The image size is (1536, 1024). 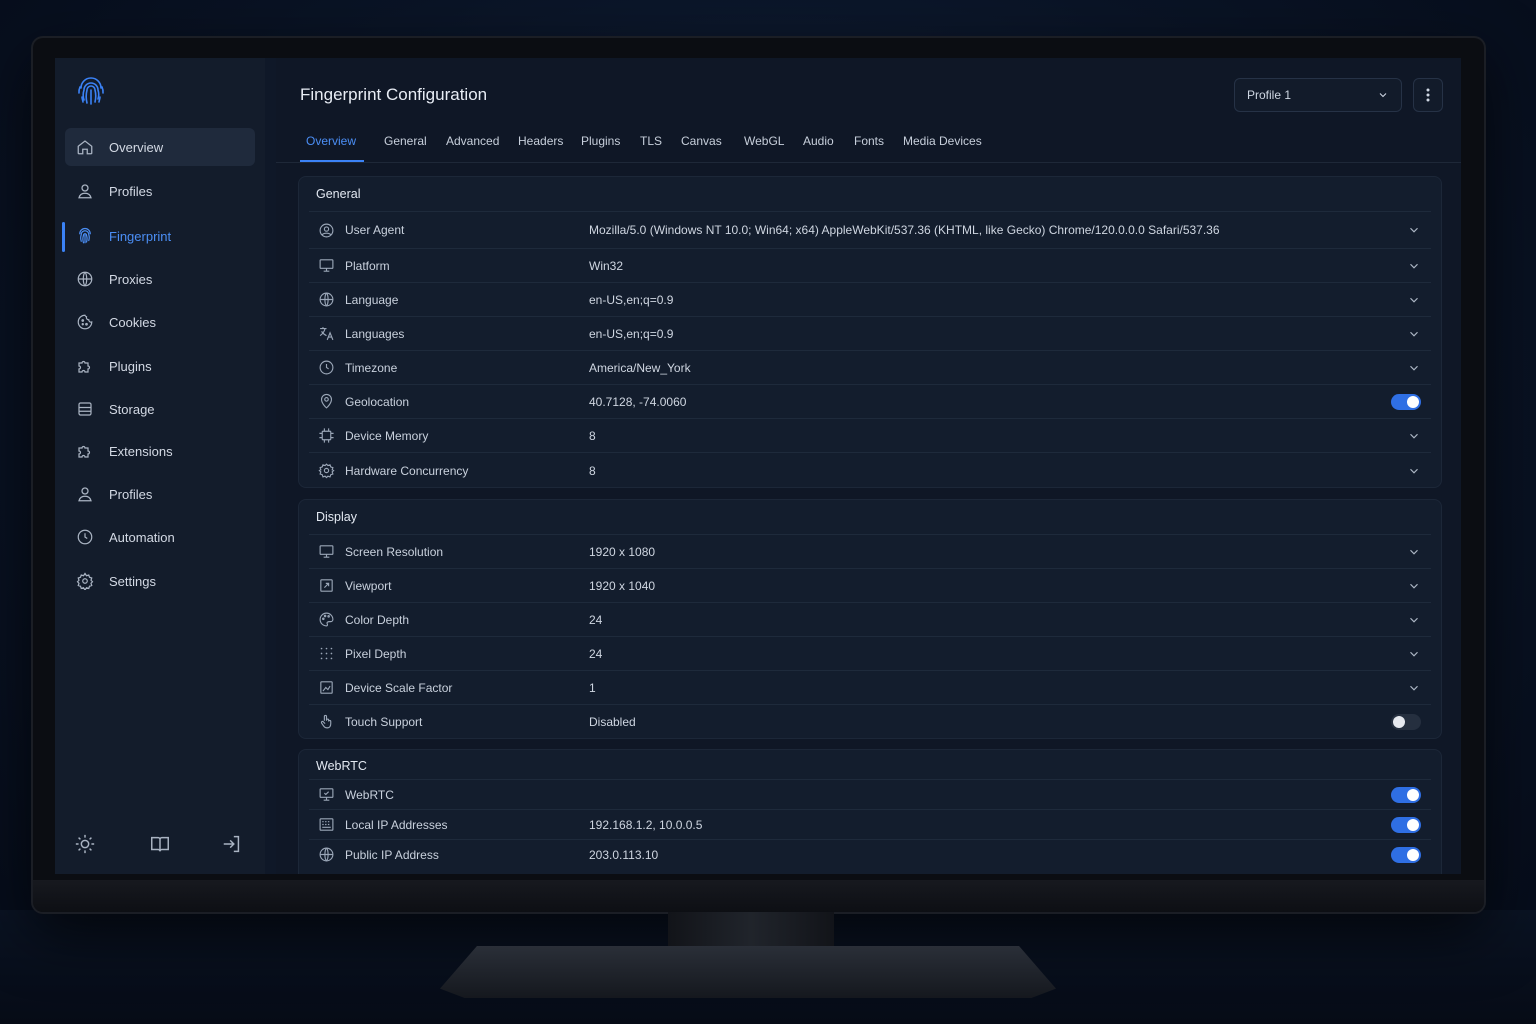 I want to click on sidebar-item-extensions: Extensions, so click(x=160, y=451).